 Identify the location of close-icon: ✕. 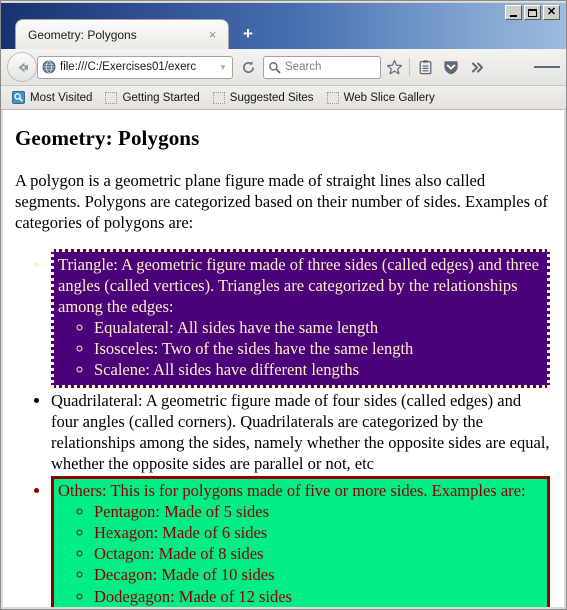
(551, 12).